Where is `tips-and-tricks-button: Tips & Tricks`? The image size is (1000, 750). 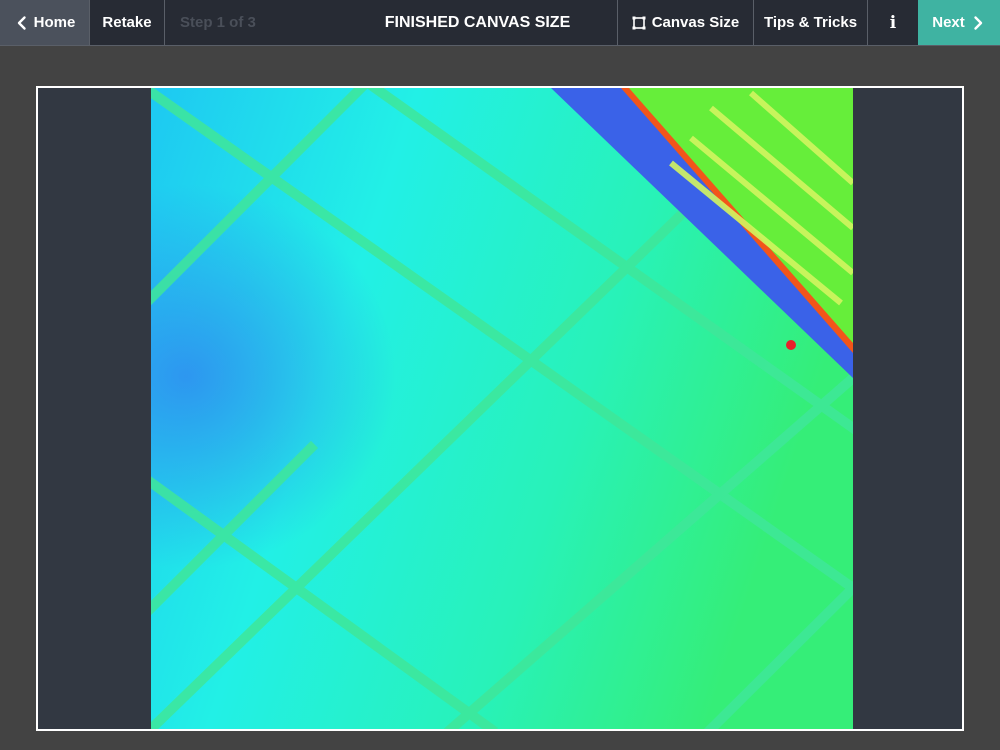 tips-and-tricks-button: Tips & Tricks is located at coordinates (810, 22).